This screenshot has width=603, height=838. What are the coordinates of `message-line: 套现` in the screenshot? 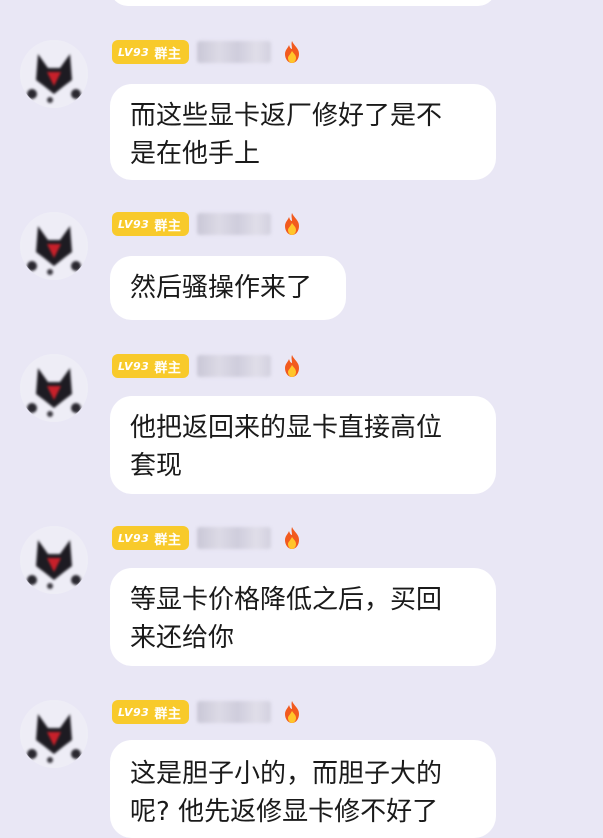 It's located at (156, 466).